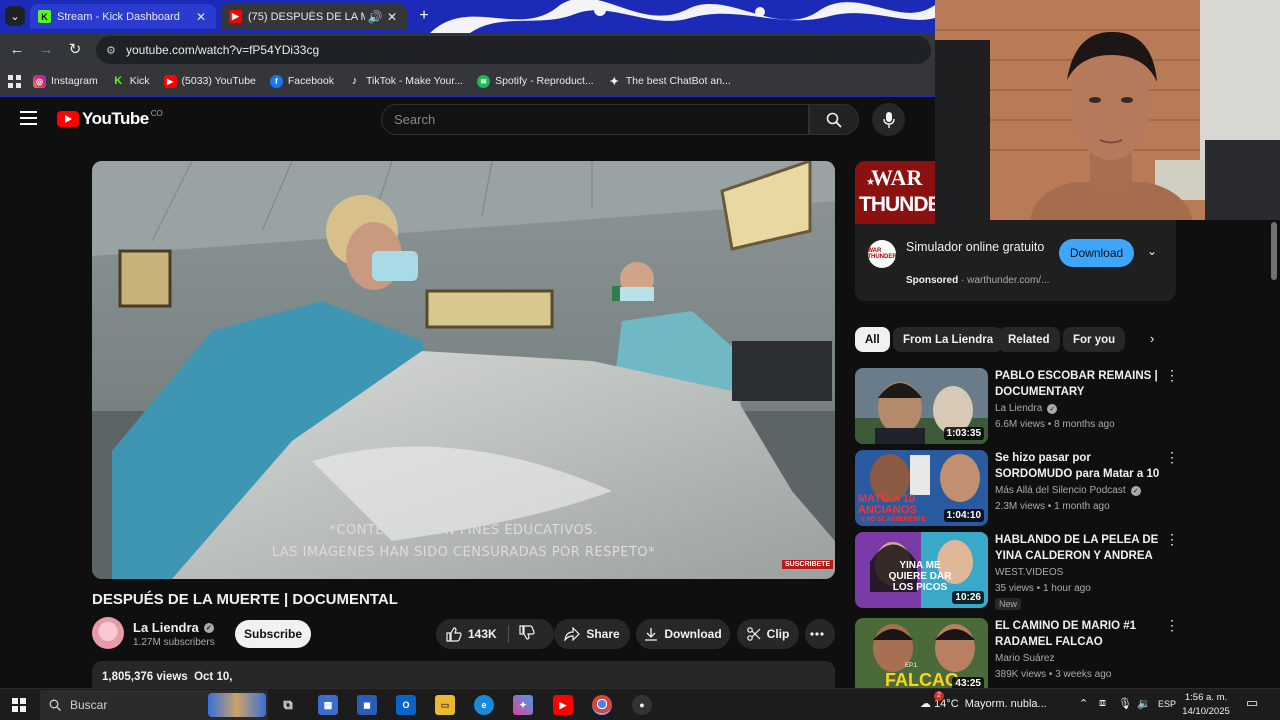  What do you see at coordinates (273, 634) in the screenshot?
I see `subscribe-button: Subscribe` at bounding box center [273, 634].